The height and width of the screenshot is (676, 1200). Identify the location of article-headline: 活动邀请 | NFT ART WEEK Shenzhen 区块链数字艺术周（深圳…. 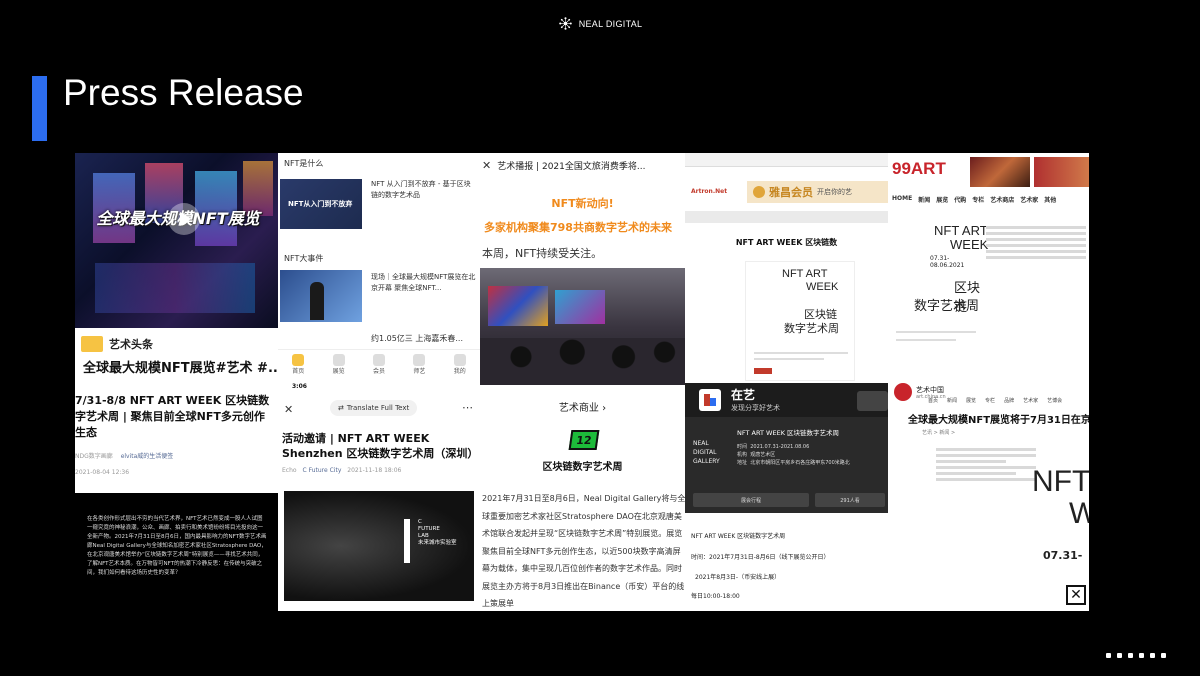
(380, 446).